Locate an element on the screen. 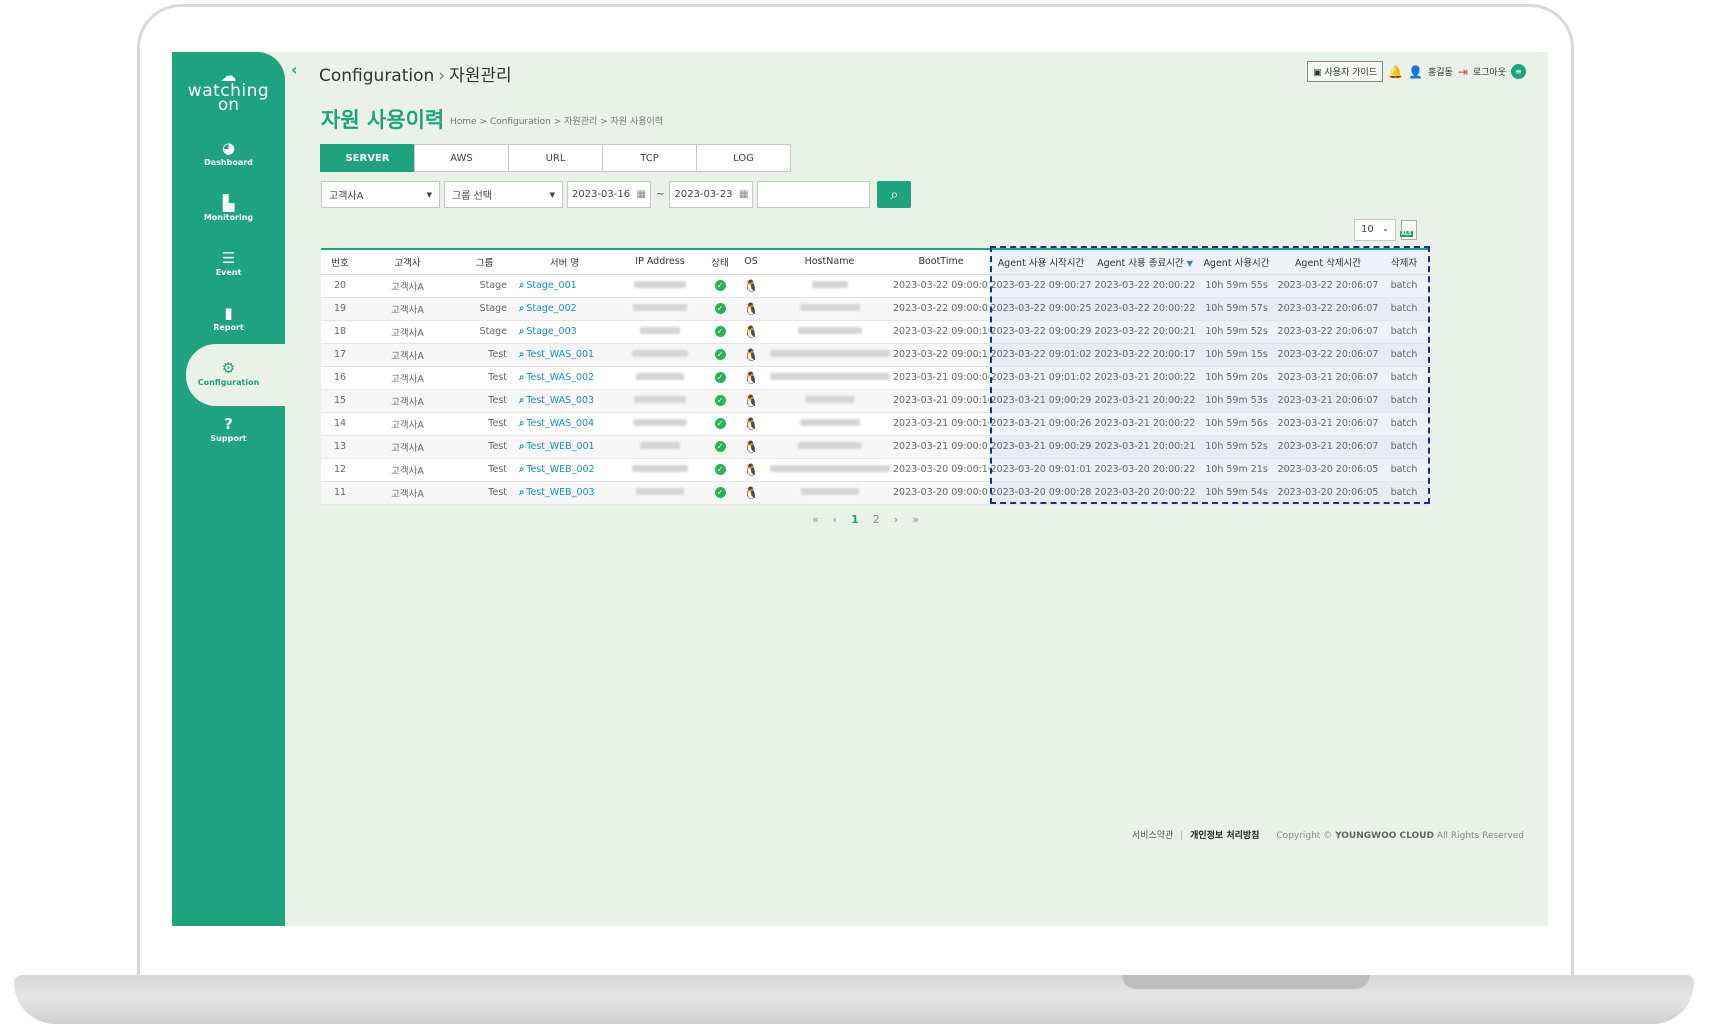 The image size is (1709, 1024). sidebar-item-support: ? Support is located at coordinates (228, 446).